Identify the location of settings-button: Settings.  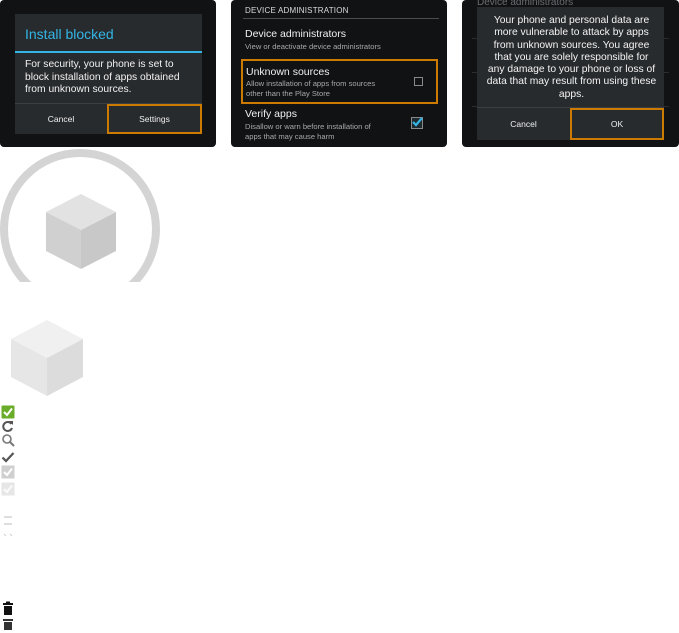
(154, 119).